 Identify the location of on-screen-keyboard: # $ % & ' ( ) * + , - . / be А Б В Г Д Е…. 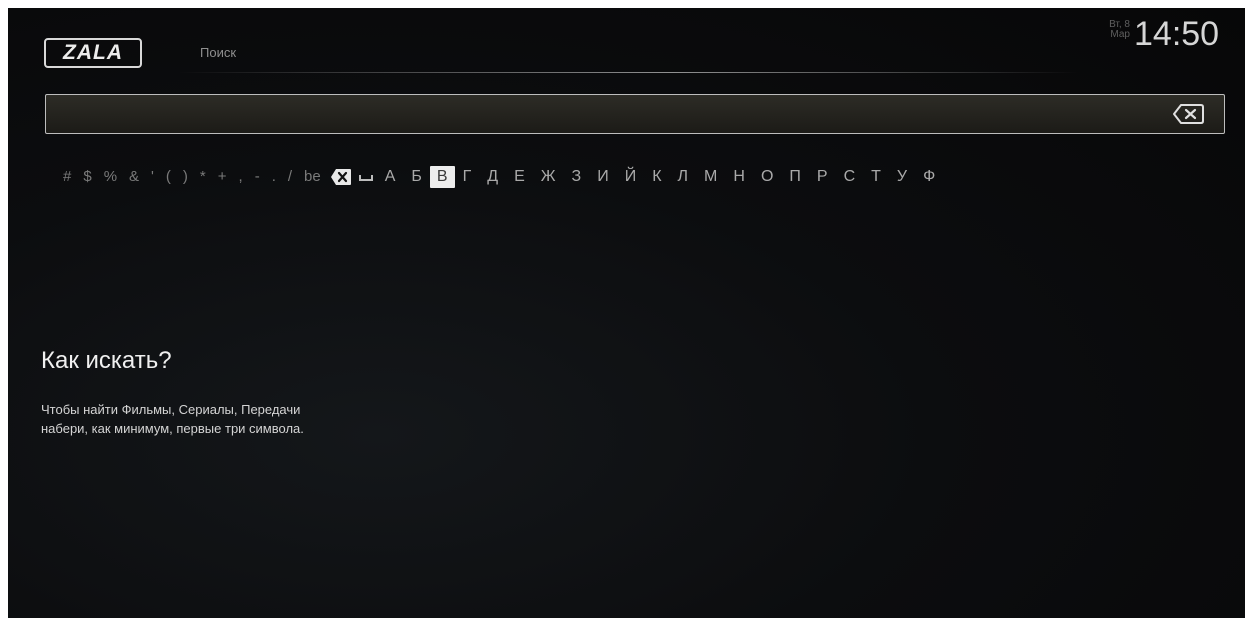
(500, 177).